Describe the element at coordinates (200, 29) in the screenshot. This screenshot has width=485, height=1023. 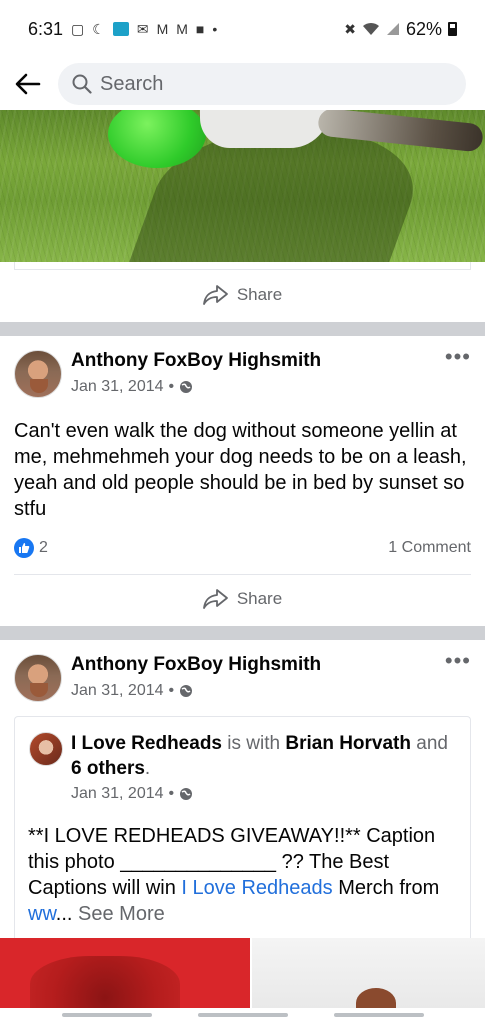
I see `person-icon: ■` at that location.